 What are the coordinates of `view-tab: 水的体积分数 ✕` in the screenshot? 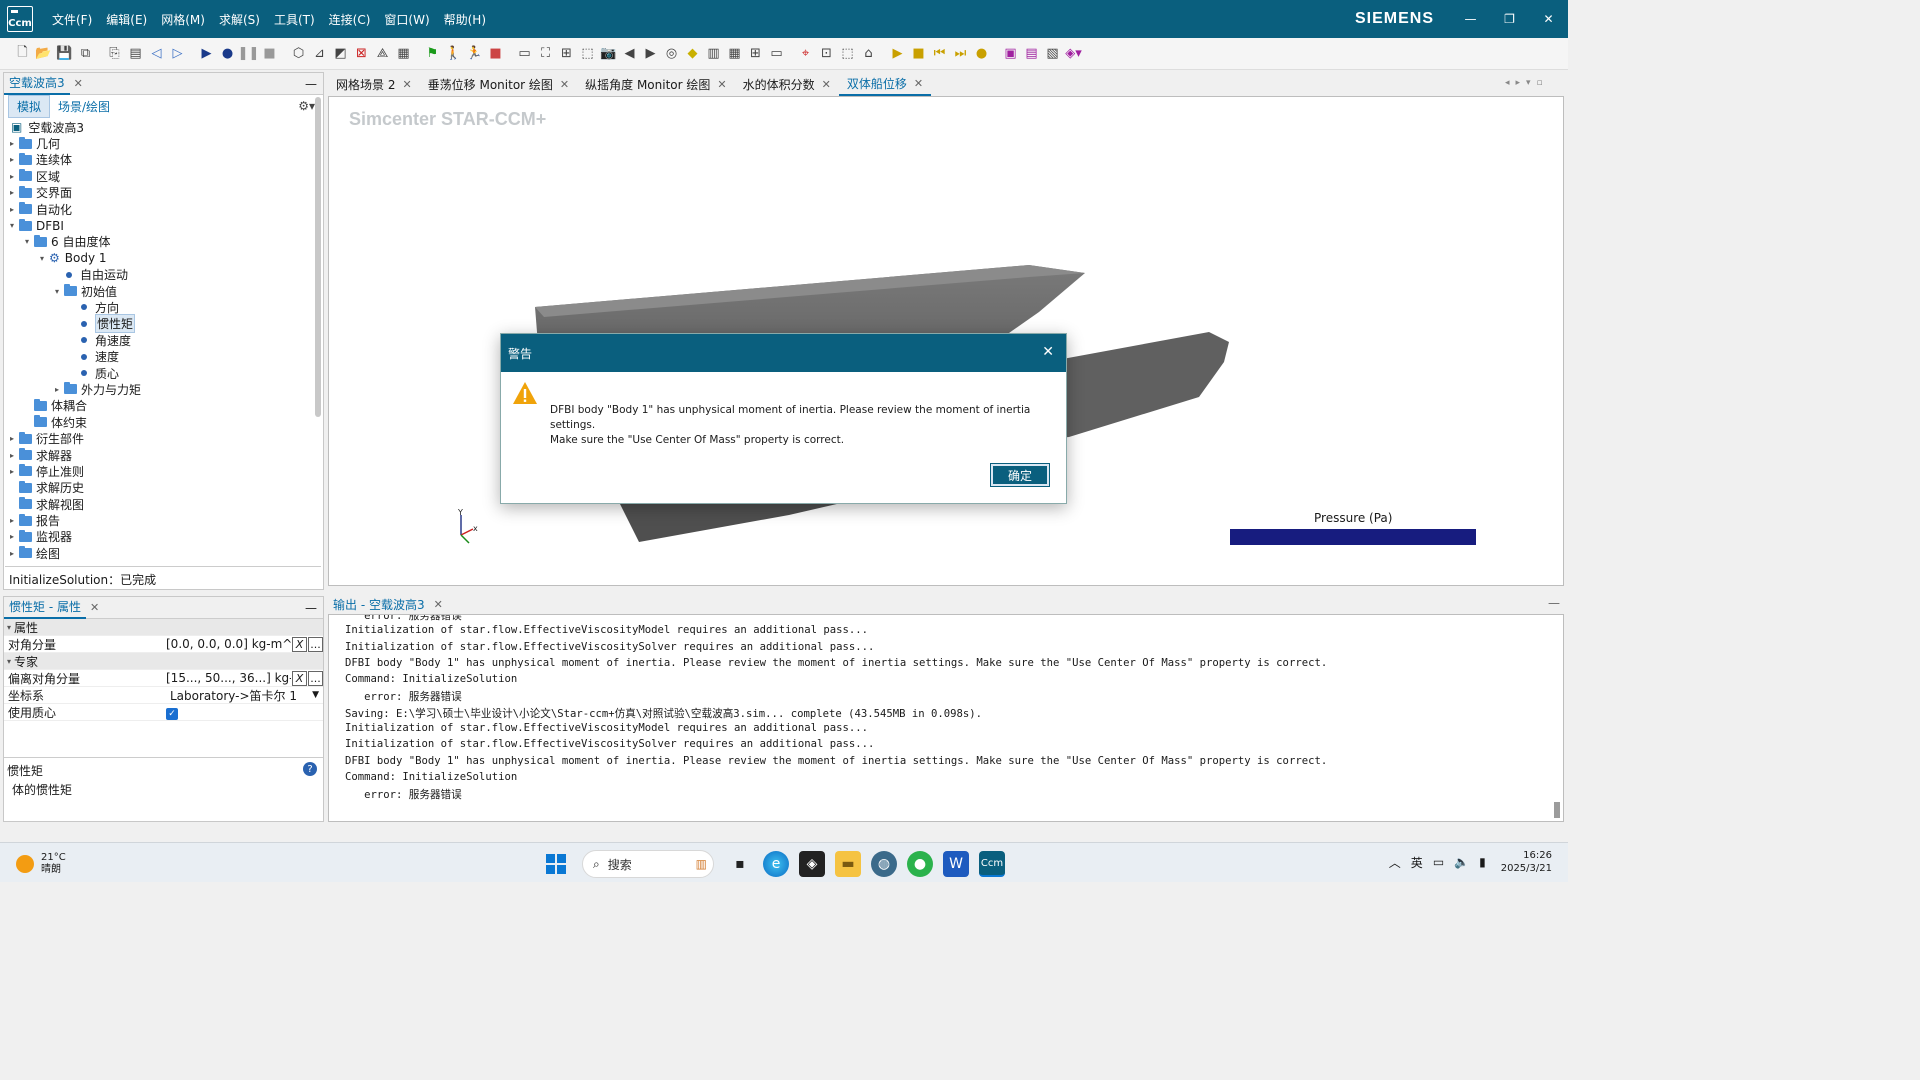 It's located at (787, 84).